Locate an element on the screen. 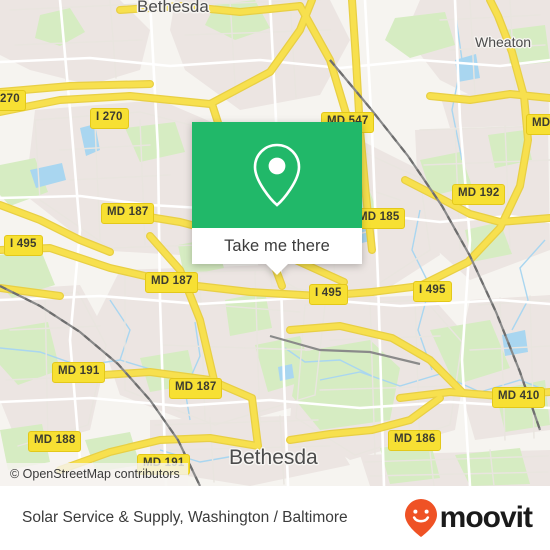  popup-pointer-tail is located at coordinates (277, 269).